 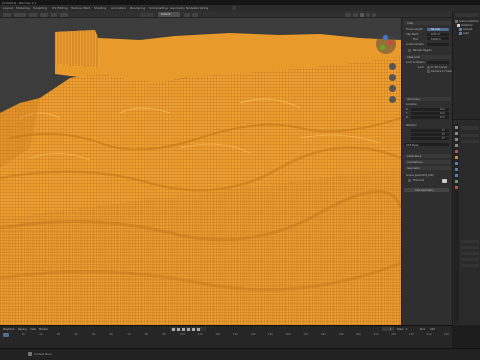 I want to click on tab-layout: Layout, so click(x=8, y=8).